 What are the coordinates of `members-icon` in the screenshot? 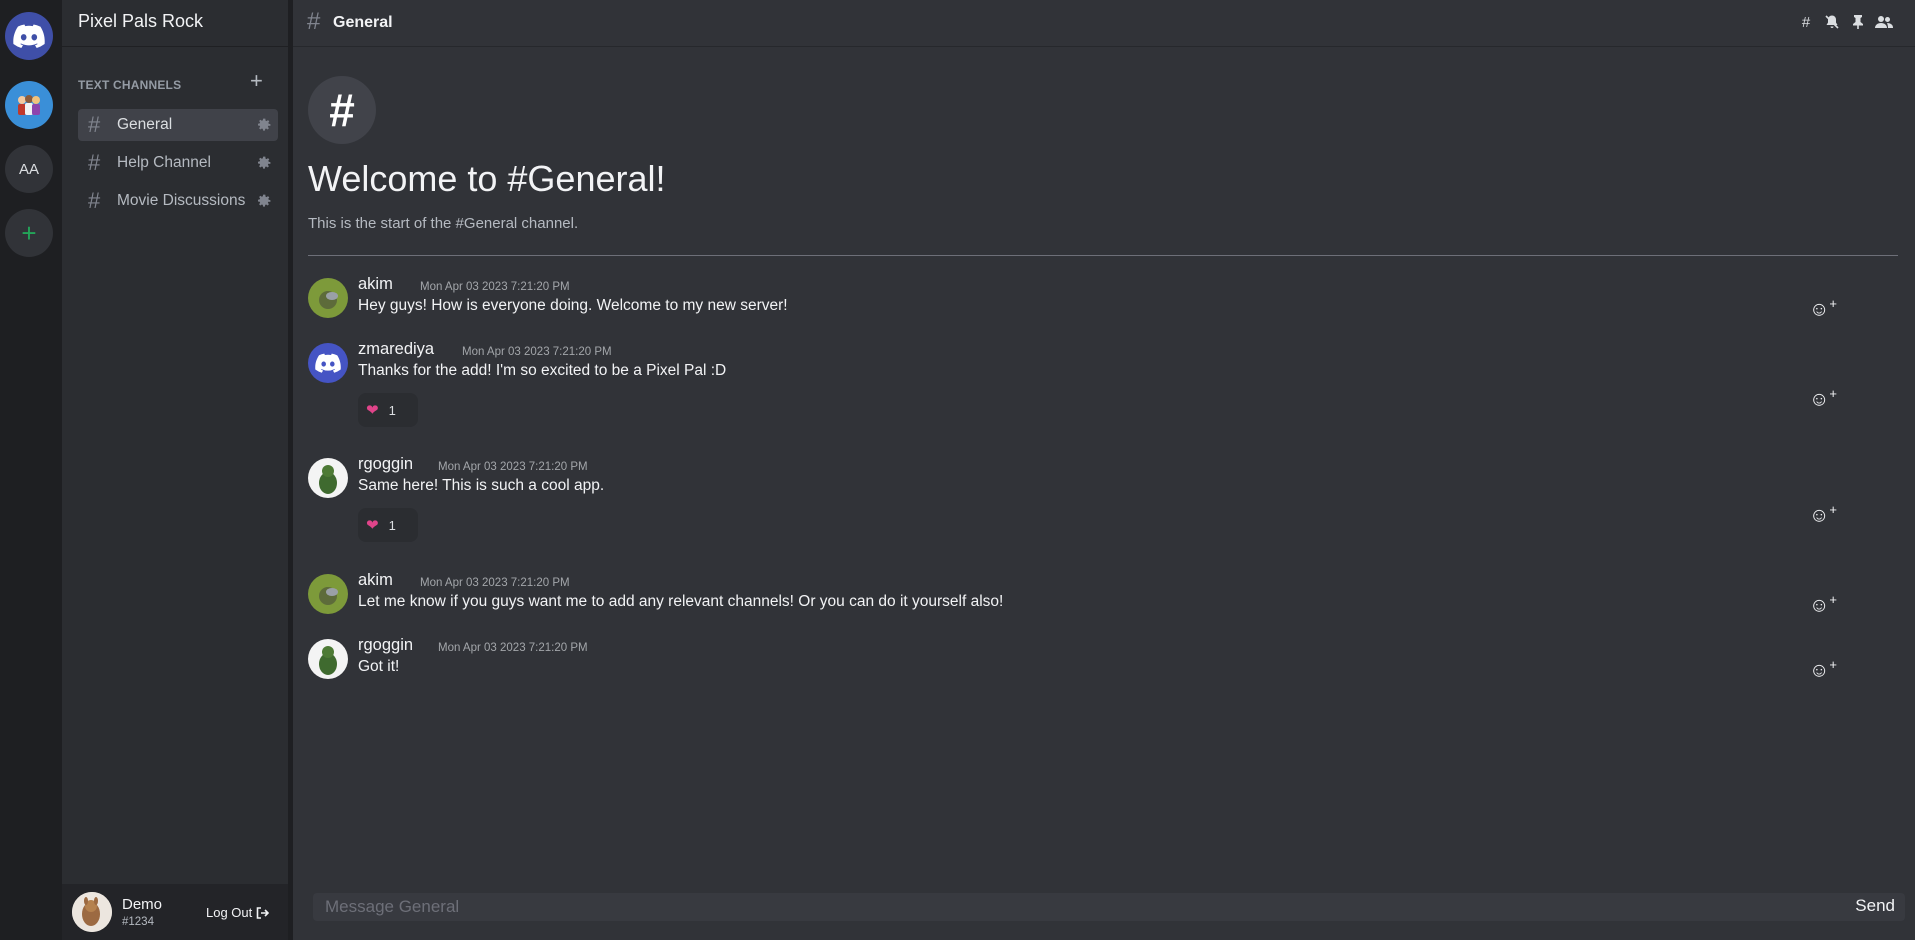 It's located at (1884, 22).